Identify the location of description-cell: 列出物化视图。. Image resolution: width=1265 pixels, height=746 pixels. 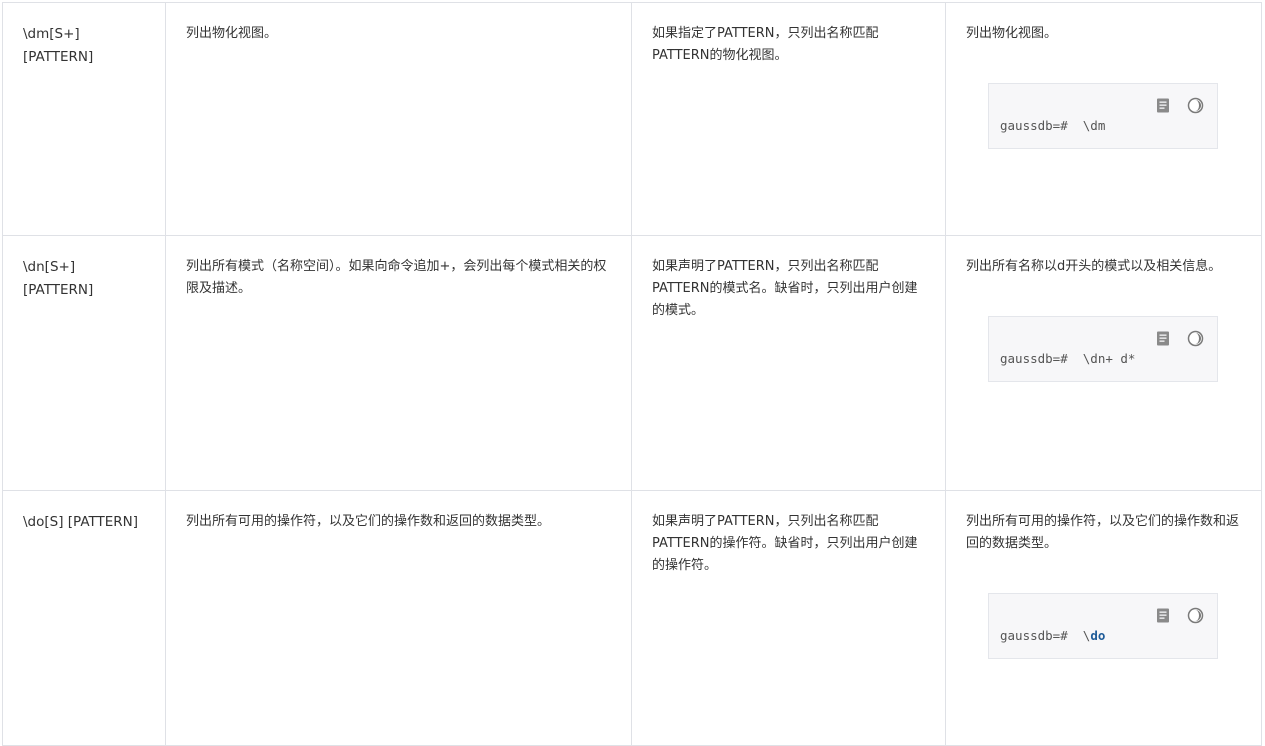
(398, 119).